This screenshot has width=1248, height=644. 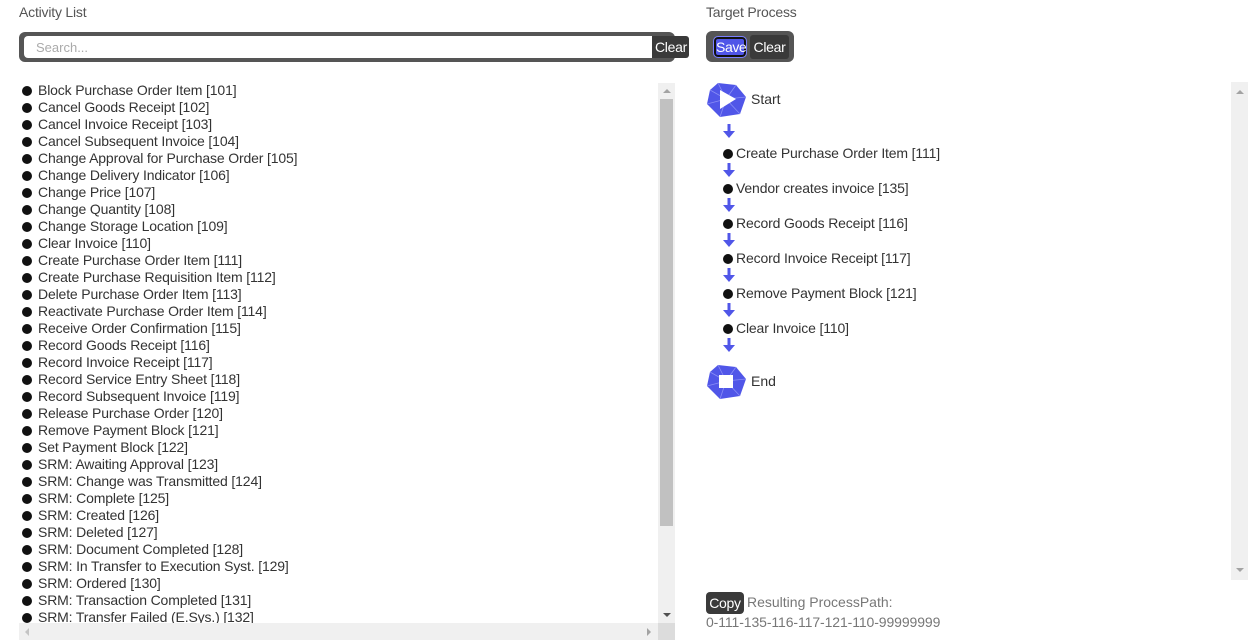 What do you see at coordinates (338, 91) in the screenshot?
I see `activity-list-item: Block Purchase Order Item [101]` at bounding box center [338, 91].